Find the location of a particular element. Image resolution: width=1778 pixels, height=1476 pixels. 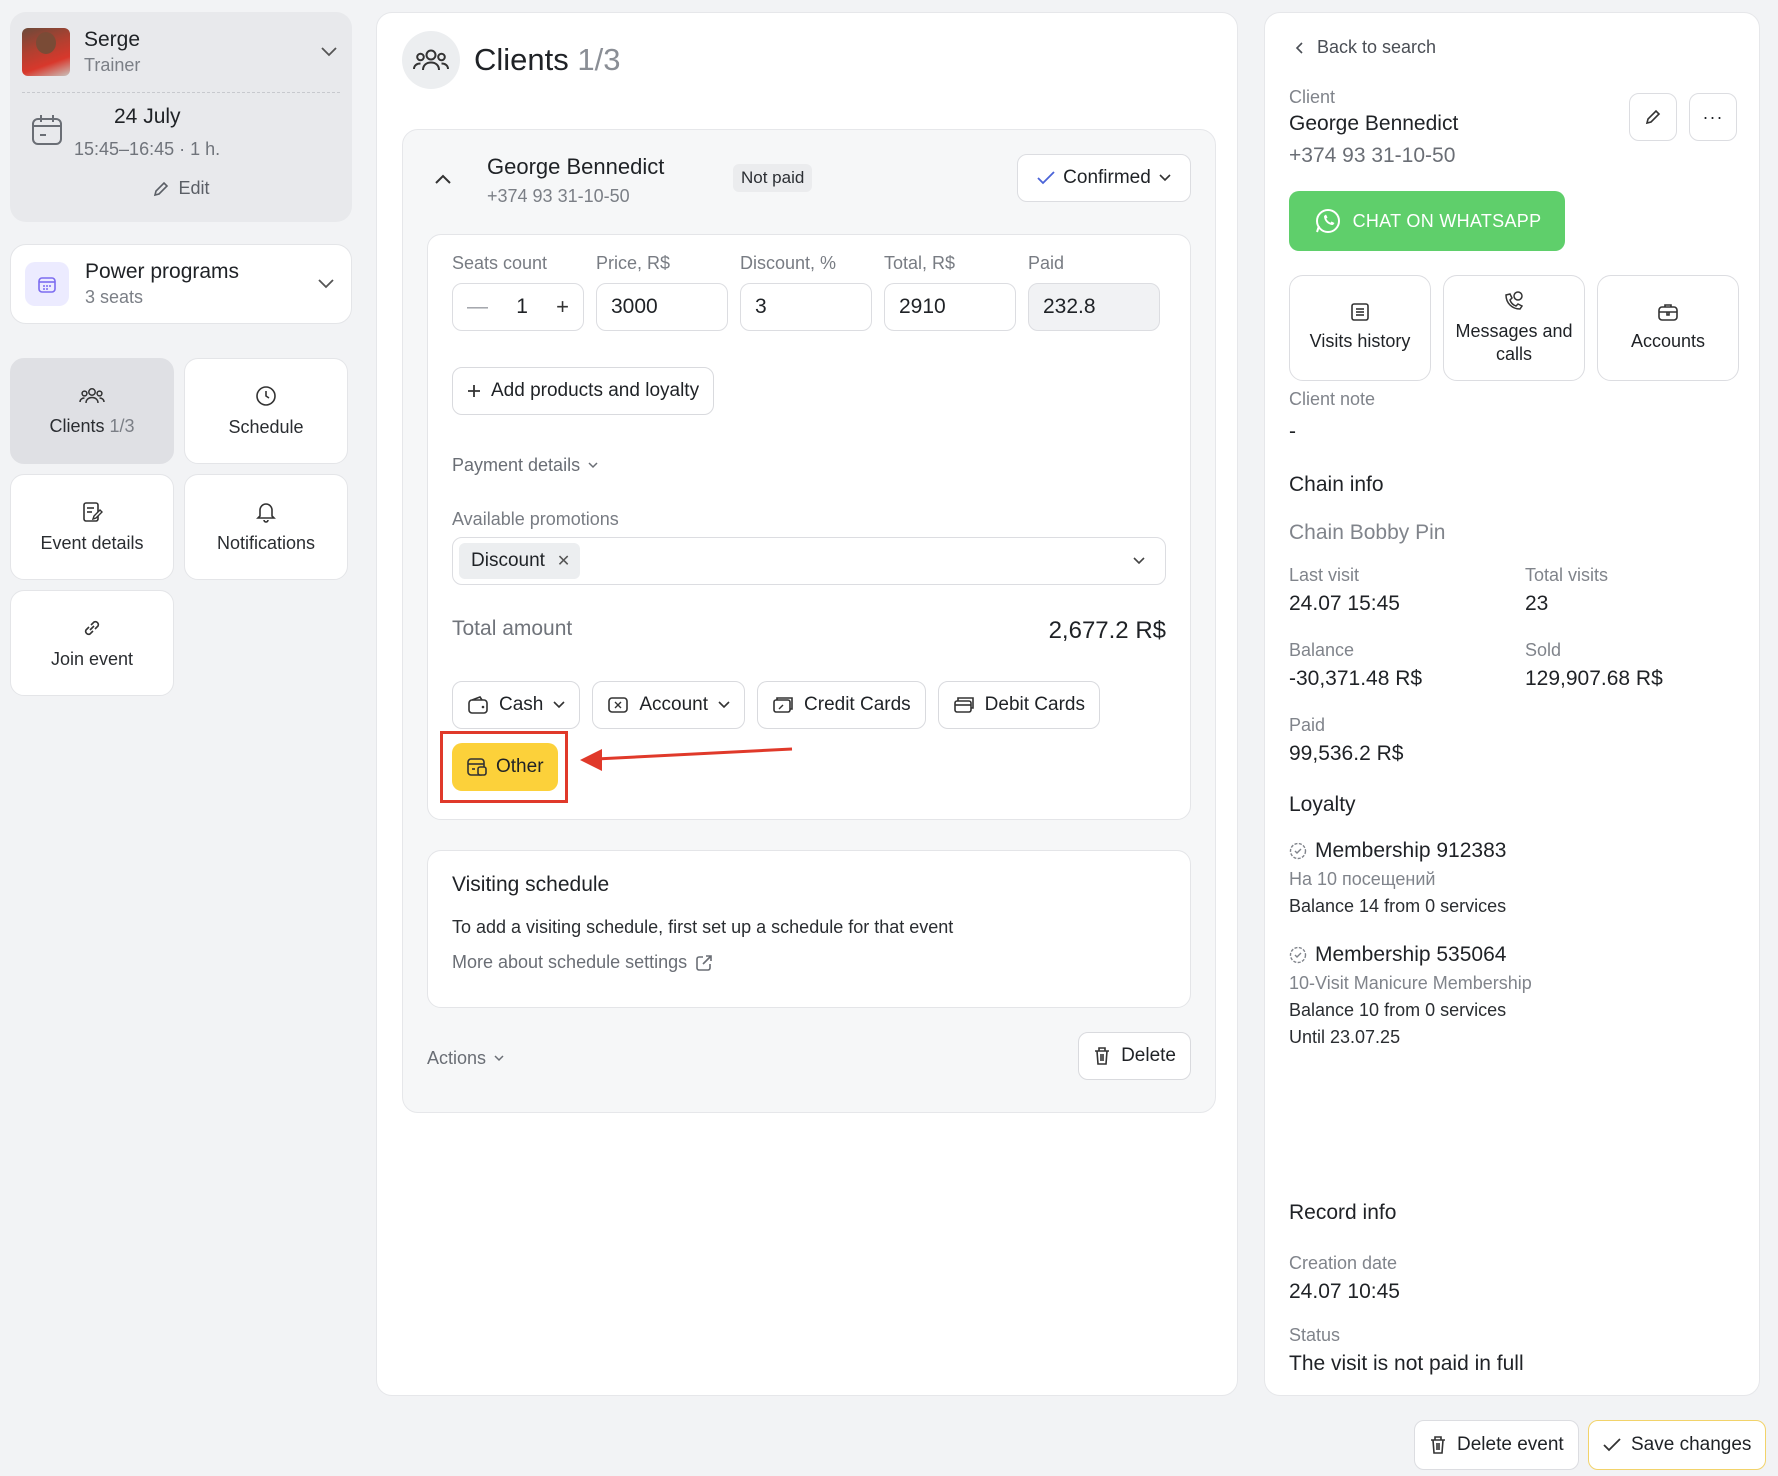

schedule-settings-link: More about schedule settings is located at coordinates (809, 962).